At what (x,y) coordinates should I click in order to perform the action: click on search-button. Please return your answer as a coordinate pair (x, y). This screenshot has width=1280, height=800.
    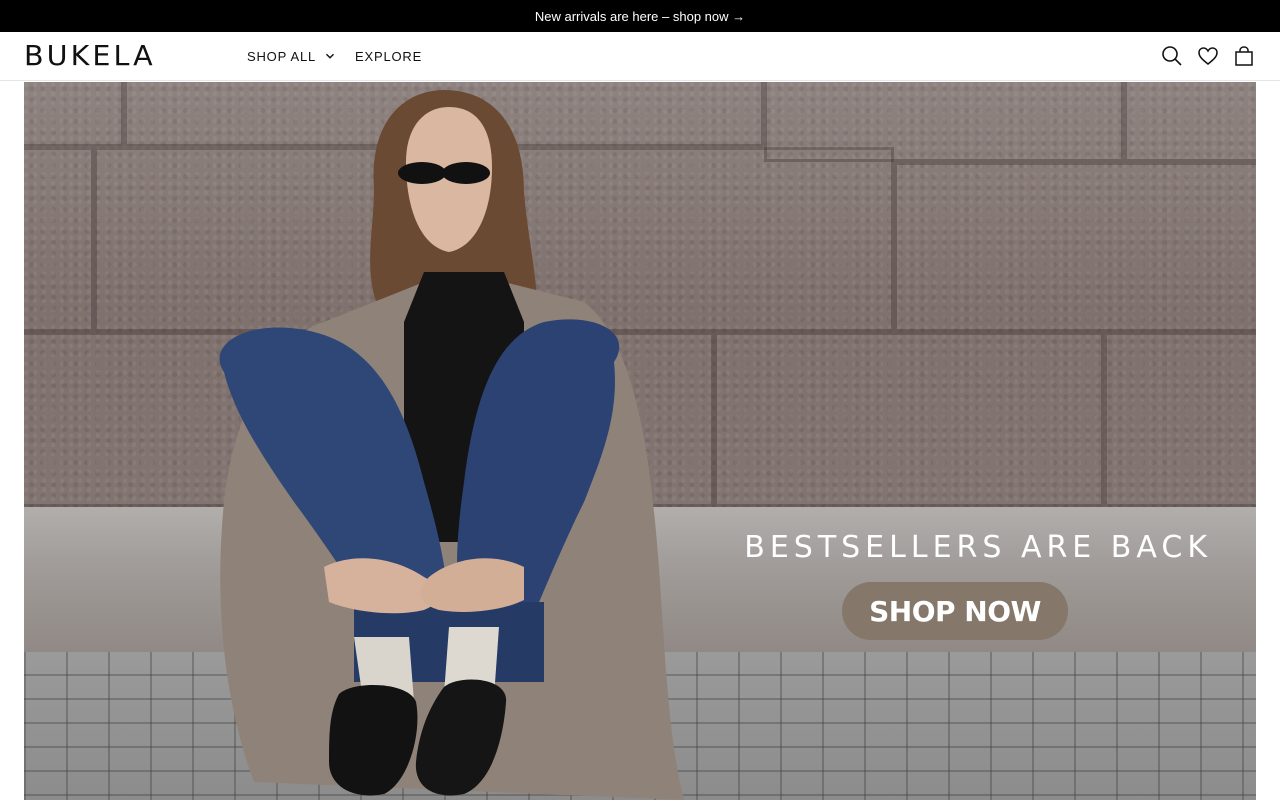
    Looking at the image, I should click on (1172, 56).